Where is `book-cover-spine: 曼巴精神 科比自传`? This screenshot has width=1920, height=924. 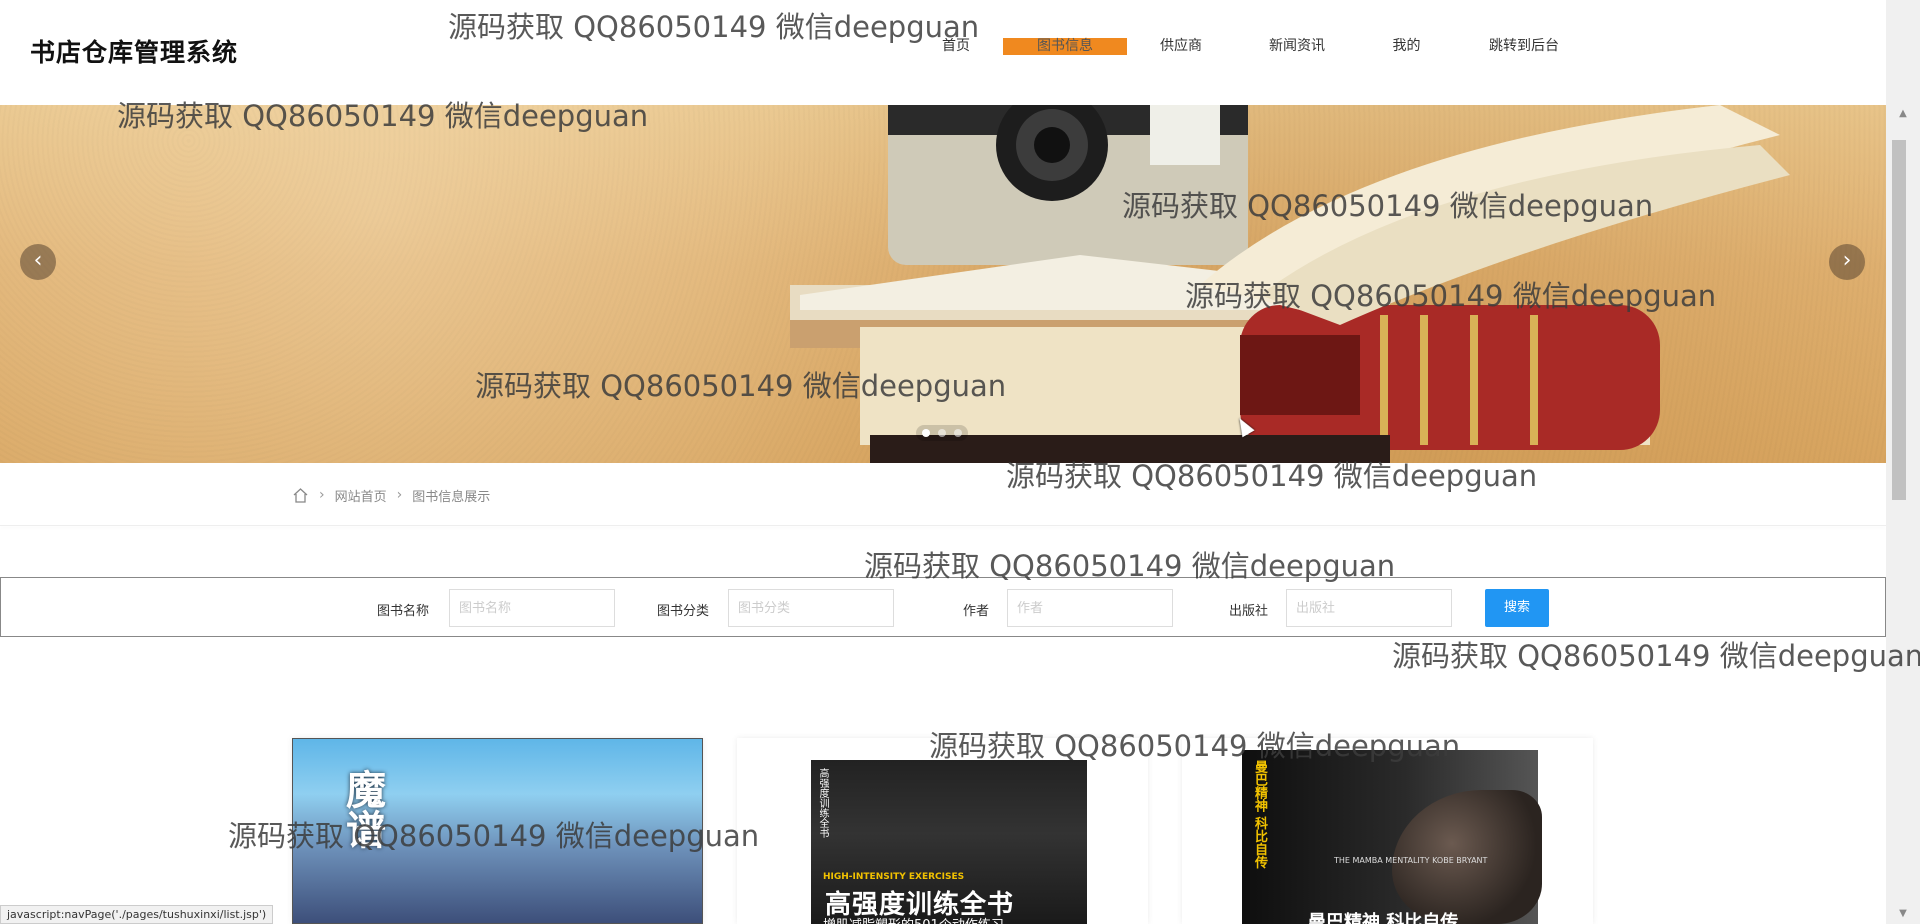
book-cover-spine: 曼巴精神 科比自传 is located at coordinates (1259, 814).